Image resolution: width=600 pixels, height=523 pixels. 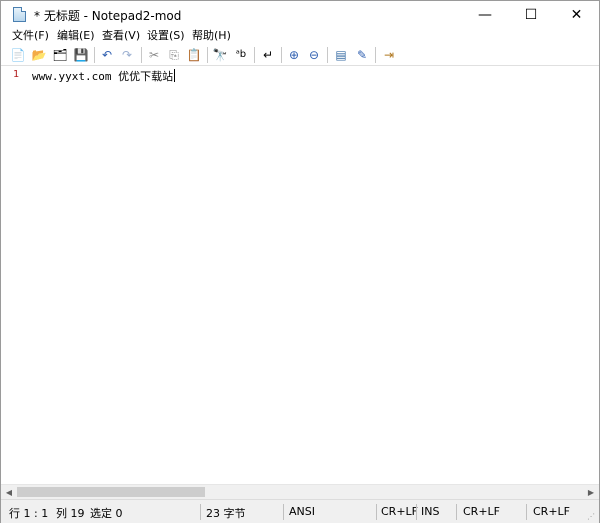 What do you see at coordinates (300, 36) in the screenshot?
I see `menu-bar: 文件(F) 编辑(E) 查看(V) 设置(S) 帮助(H)` at bounding box center [300, 36].